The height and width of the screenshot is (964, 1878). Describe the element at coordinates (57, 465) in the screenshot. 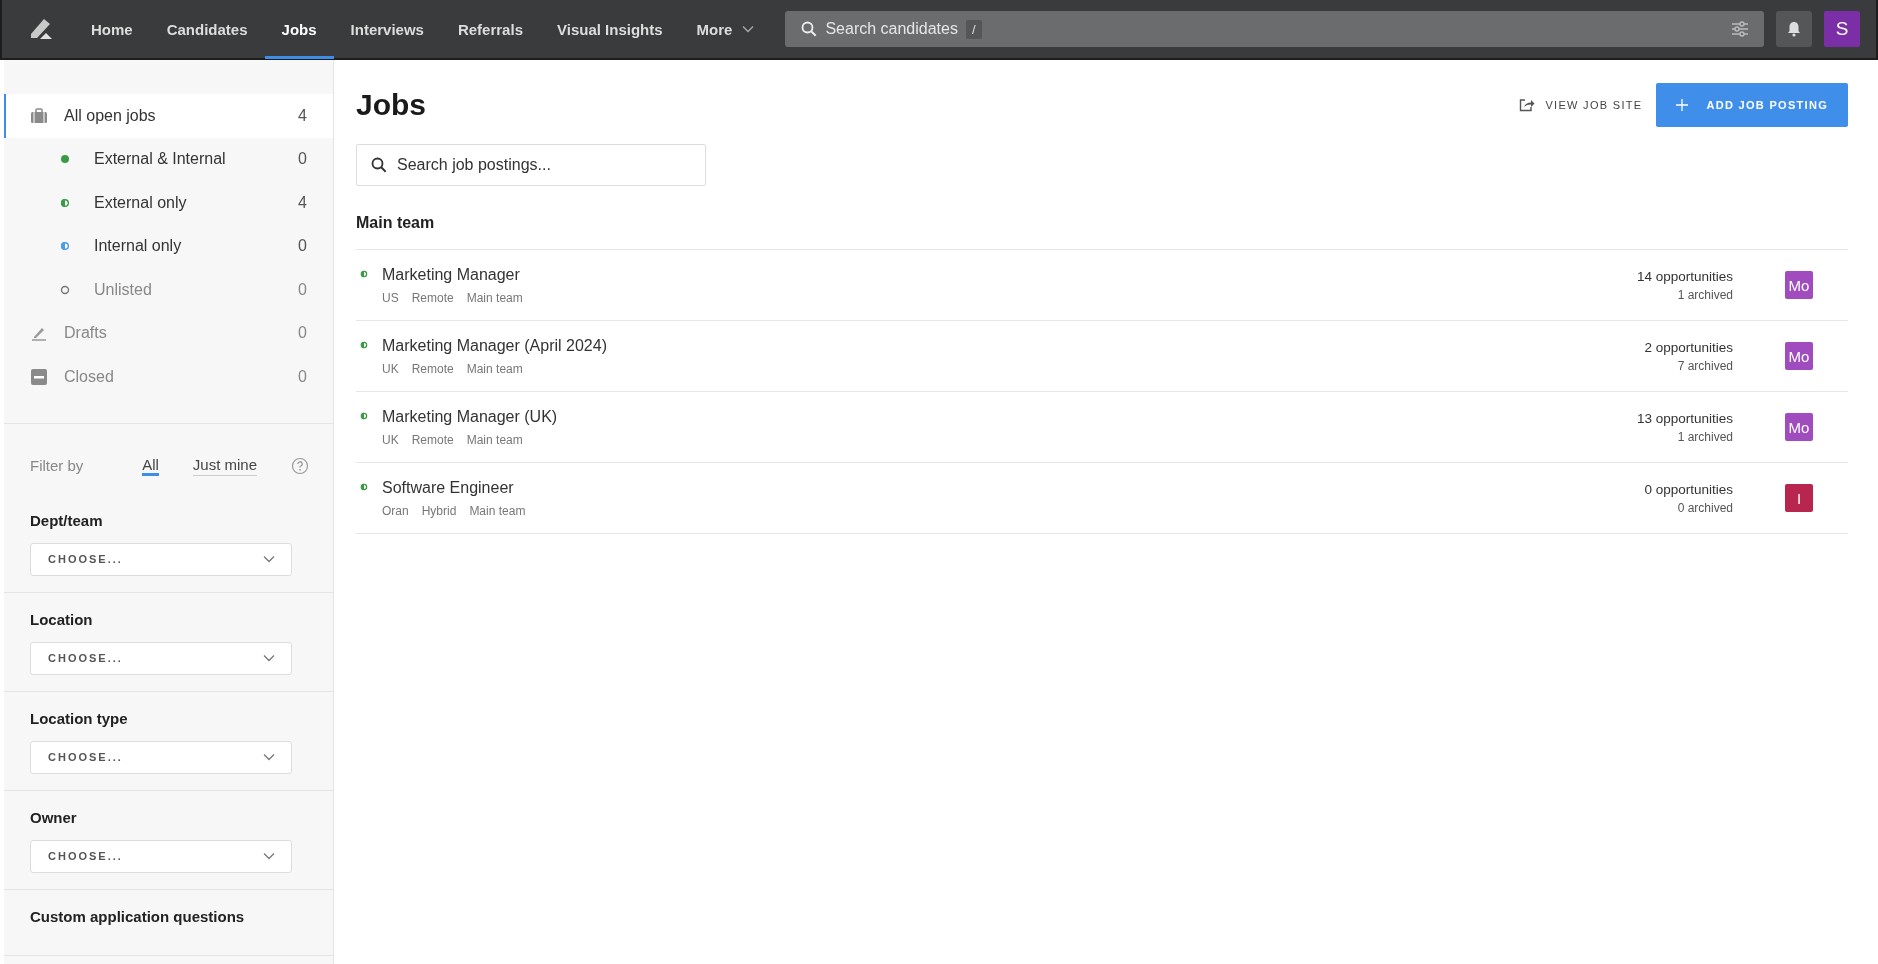

I see `filter-label: Filter by` at that location.